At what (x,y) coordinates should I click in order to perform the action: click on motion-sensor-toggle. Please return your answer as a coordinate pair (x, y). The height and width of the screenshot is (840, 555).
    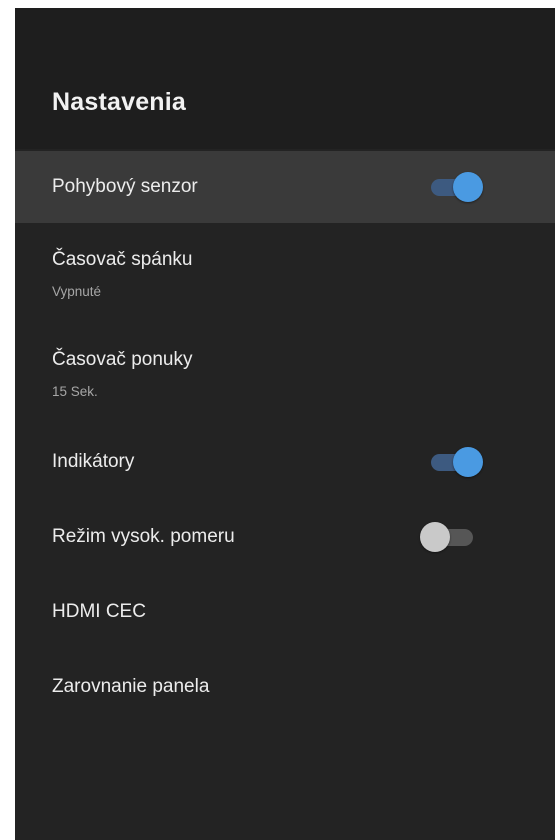
    Looking at the image, I should click on (457, 187).